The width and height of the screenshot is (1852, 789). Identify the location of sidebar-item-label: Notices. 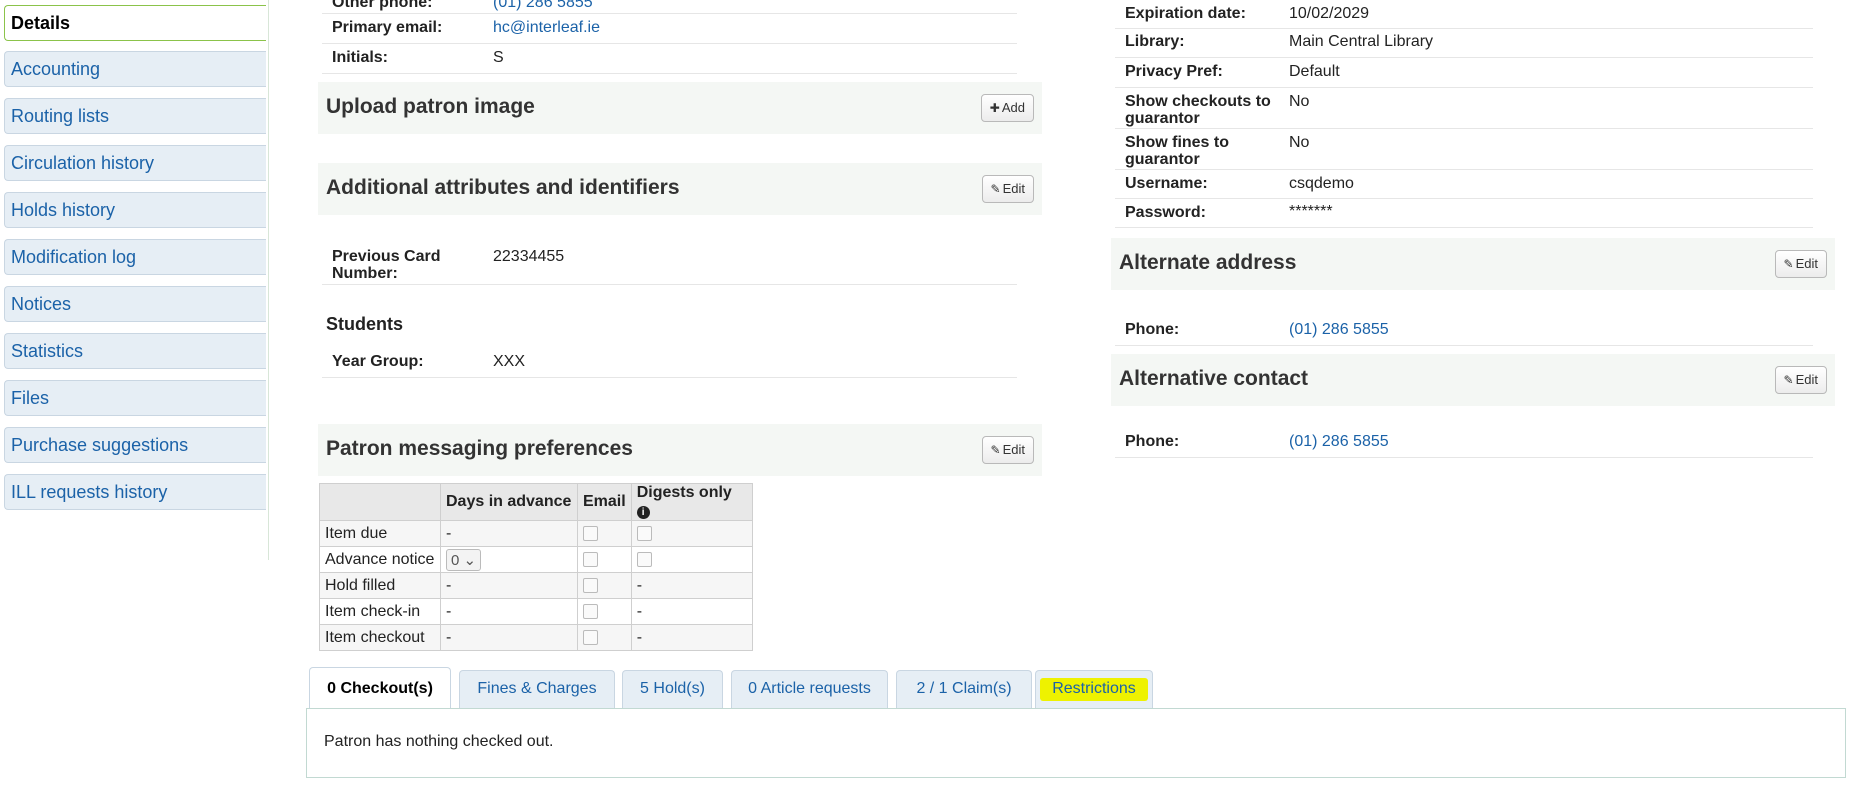
(41, 304).